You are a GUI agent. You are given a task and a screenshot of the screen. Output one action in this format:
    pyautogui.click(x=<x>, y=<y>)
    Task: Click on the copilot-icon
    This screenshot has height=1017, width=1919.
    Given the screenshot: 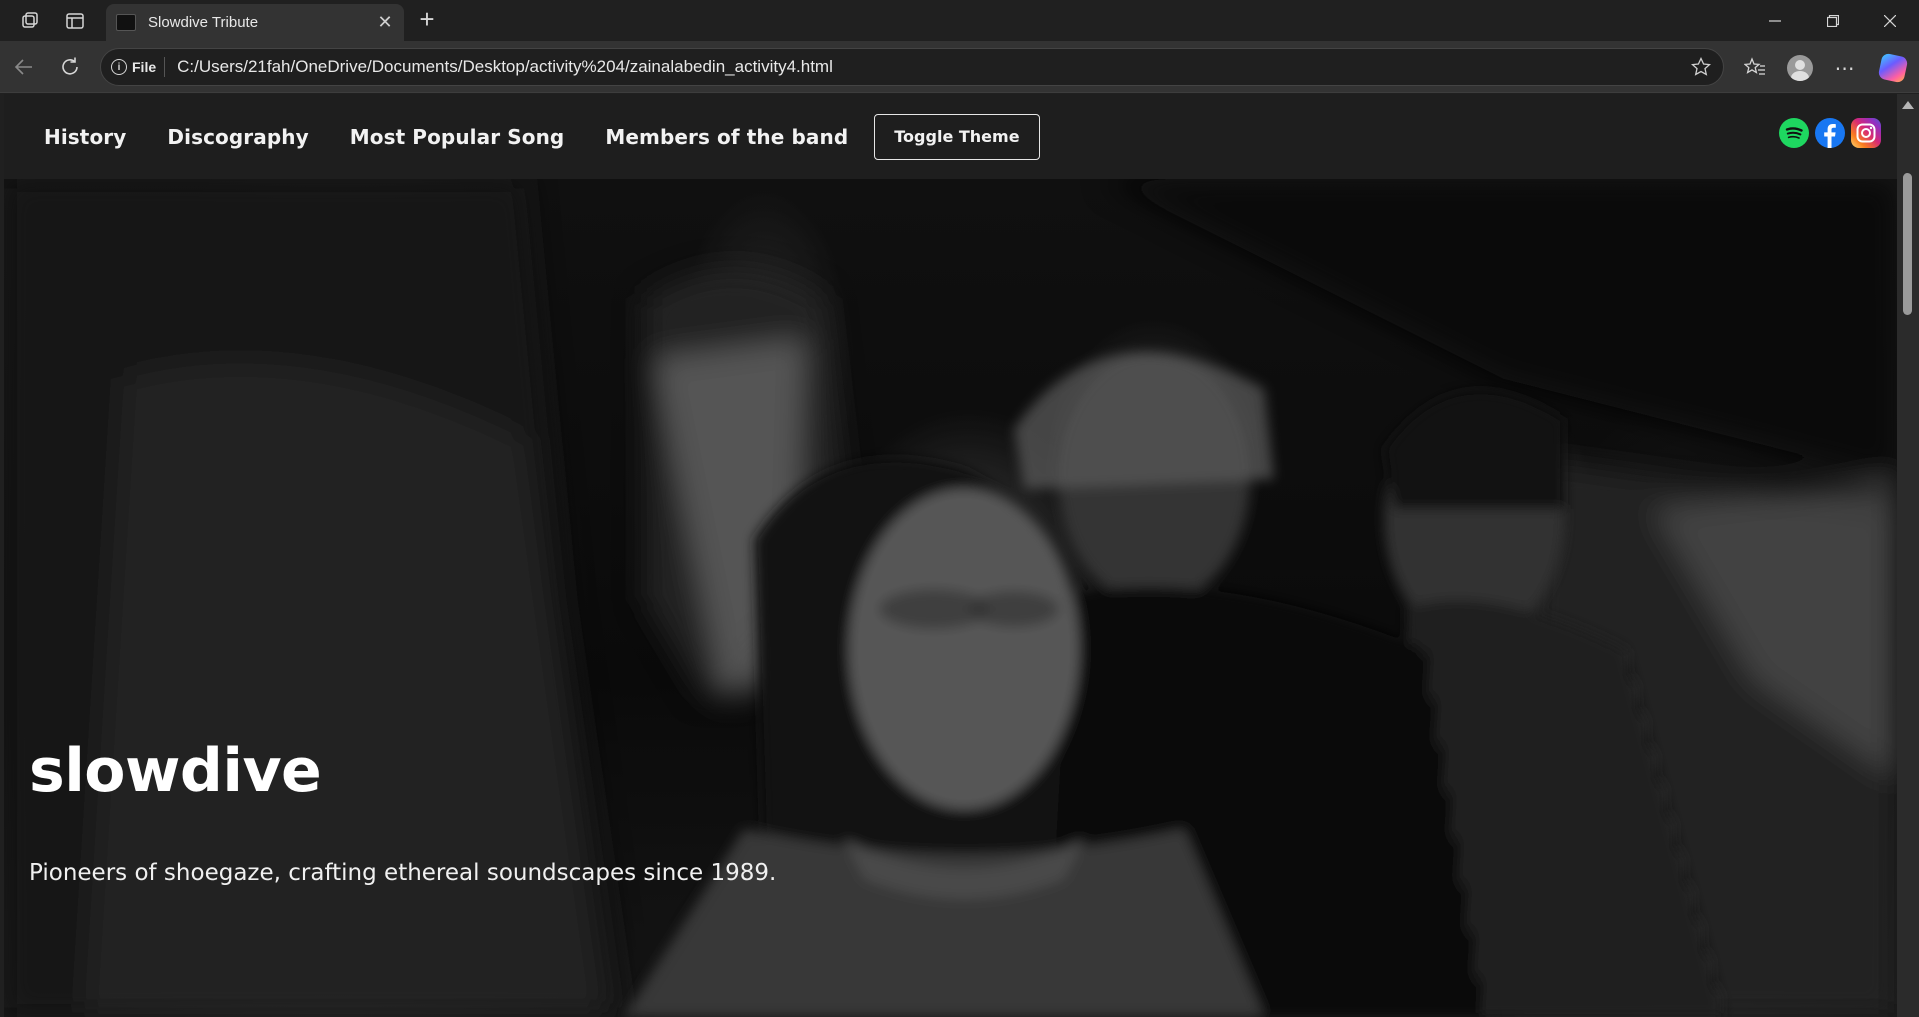 What is the action you would take?
    pyautogui.click(x=1893, y=68)
    